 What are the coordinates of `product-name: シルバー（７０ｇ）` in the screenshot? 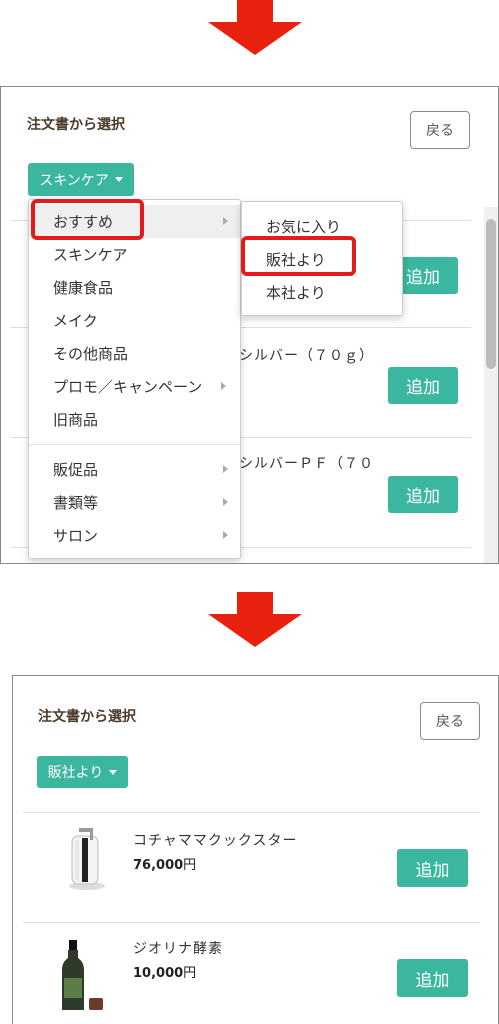 It's located at (306, 356).